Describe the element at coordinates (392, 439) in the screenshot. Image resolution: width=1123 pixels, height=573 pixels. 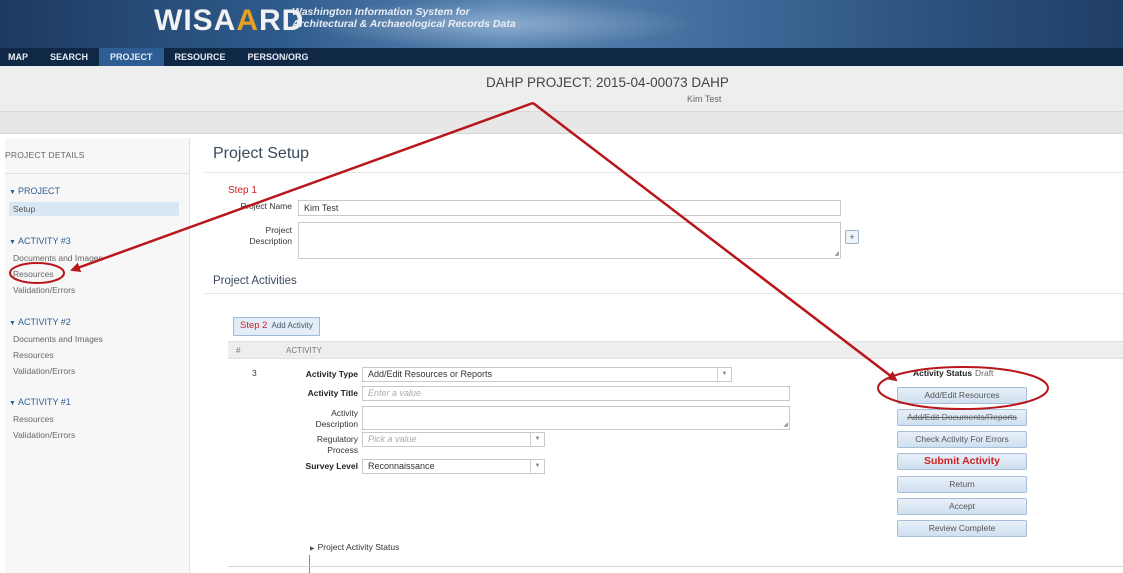
I see `regulatory-placeholder: Pick a value` at that location.